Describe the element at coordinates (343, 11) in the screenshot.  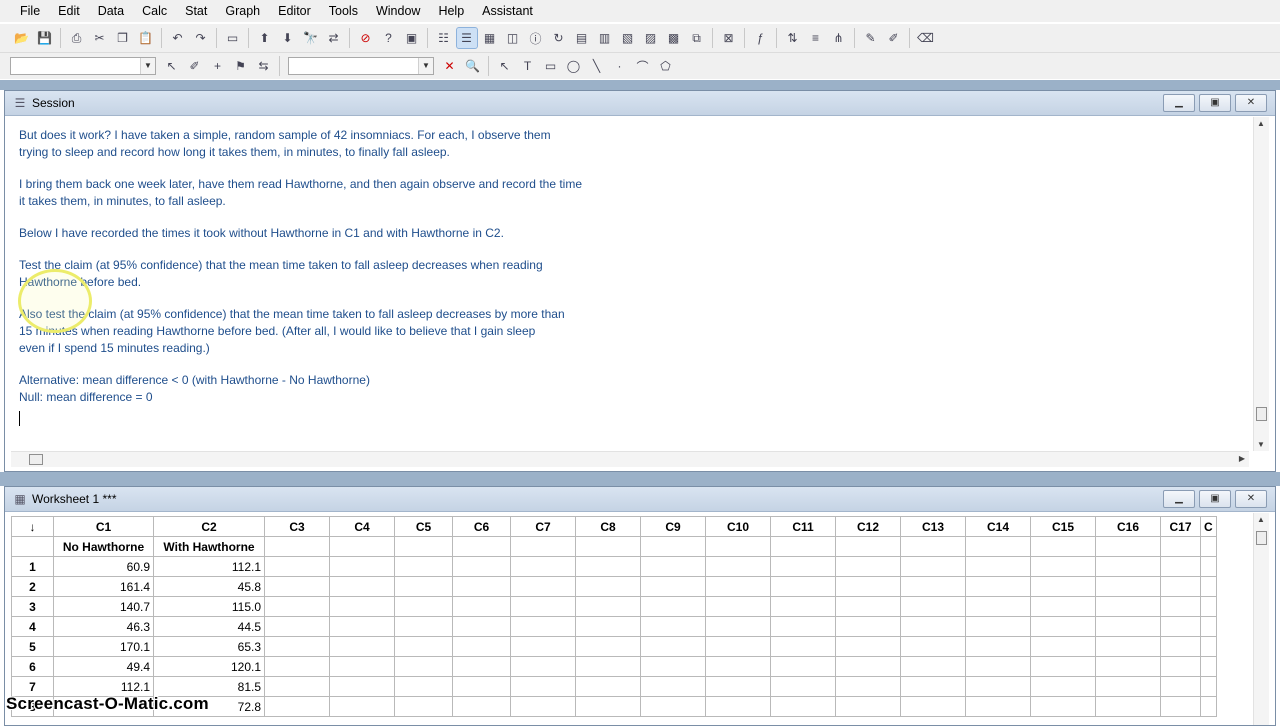
I see `menu-tools: Tools` at that location.